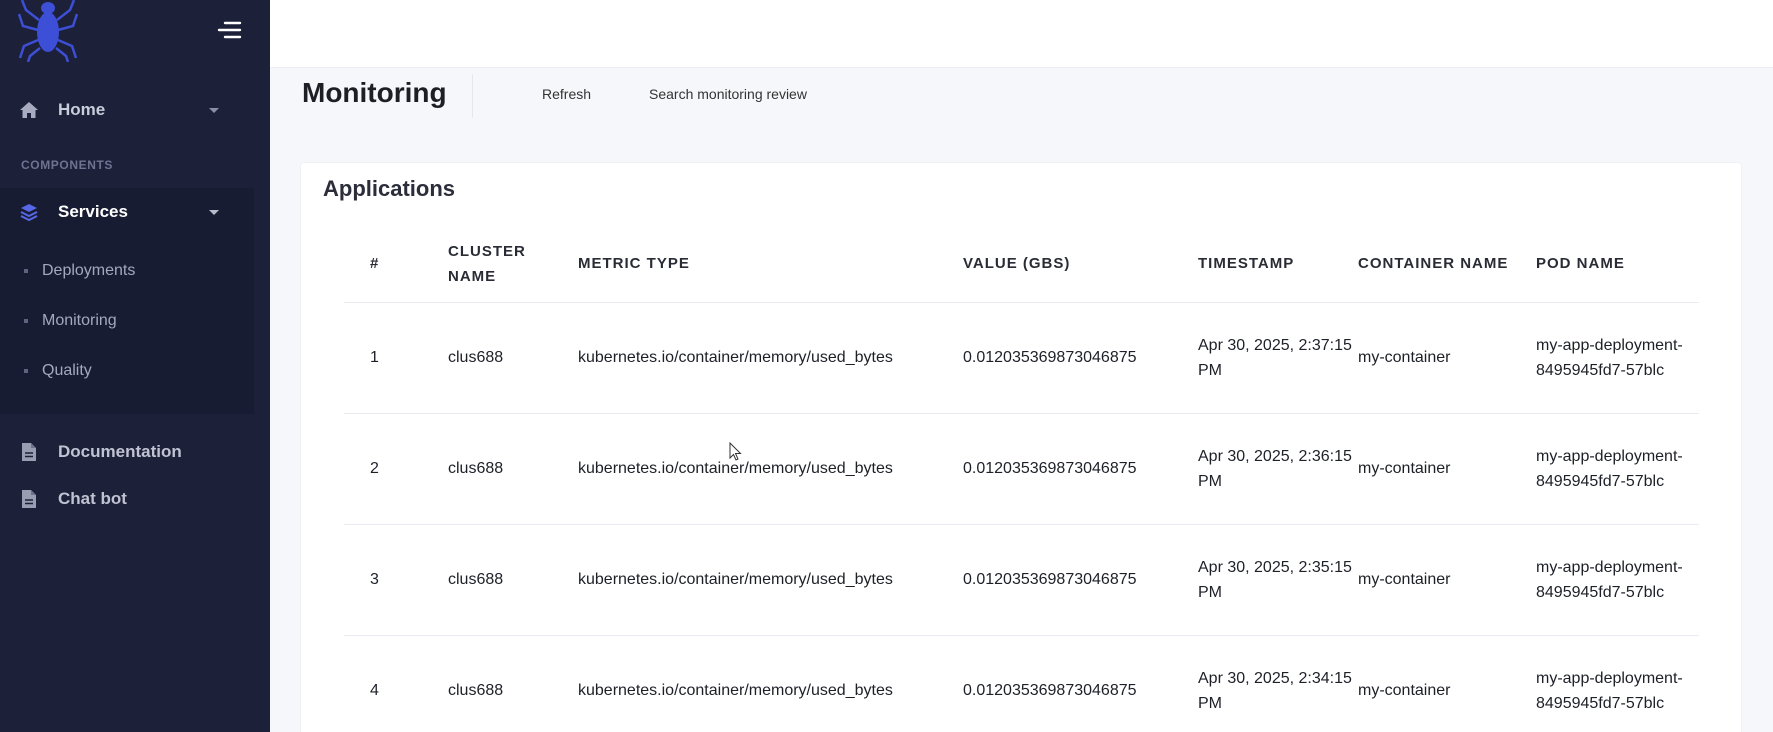 This screenshot has height=732, width=1773. I want to click on column-header-cluster-name: CLUSTER NAME, so click(513, 264).